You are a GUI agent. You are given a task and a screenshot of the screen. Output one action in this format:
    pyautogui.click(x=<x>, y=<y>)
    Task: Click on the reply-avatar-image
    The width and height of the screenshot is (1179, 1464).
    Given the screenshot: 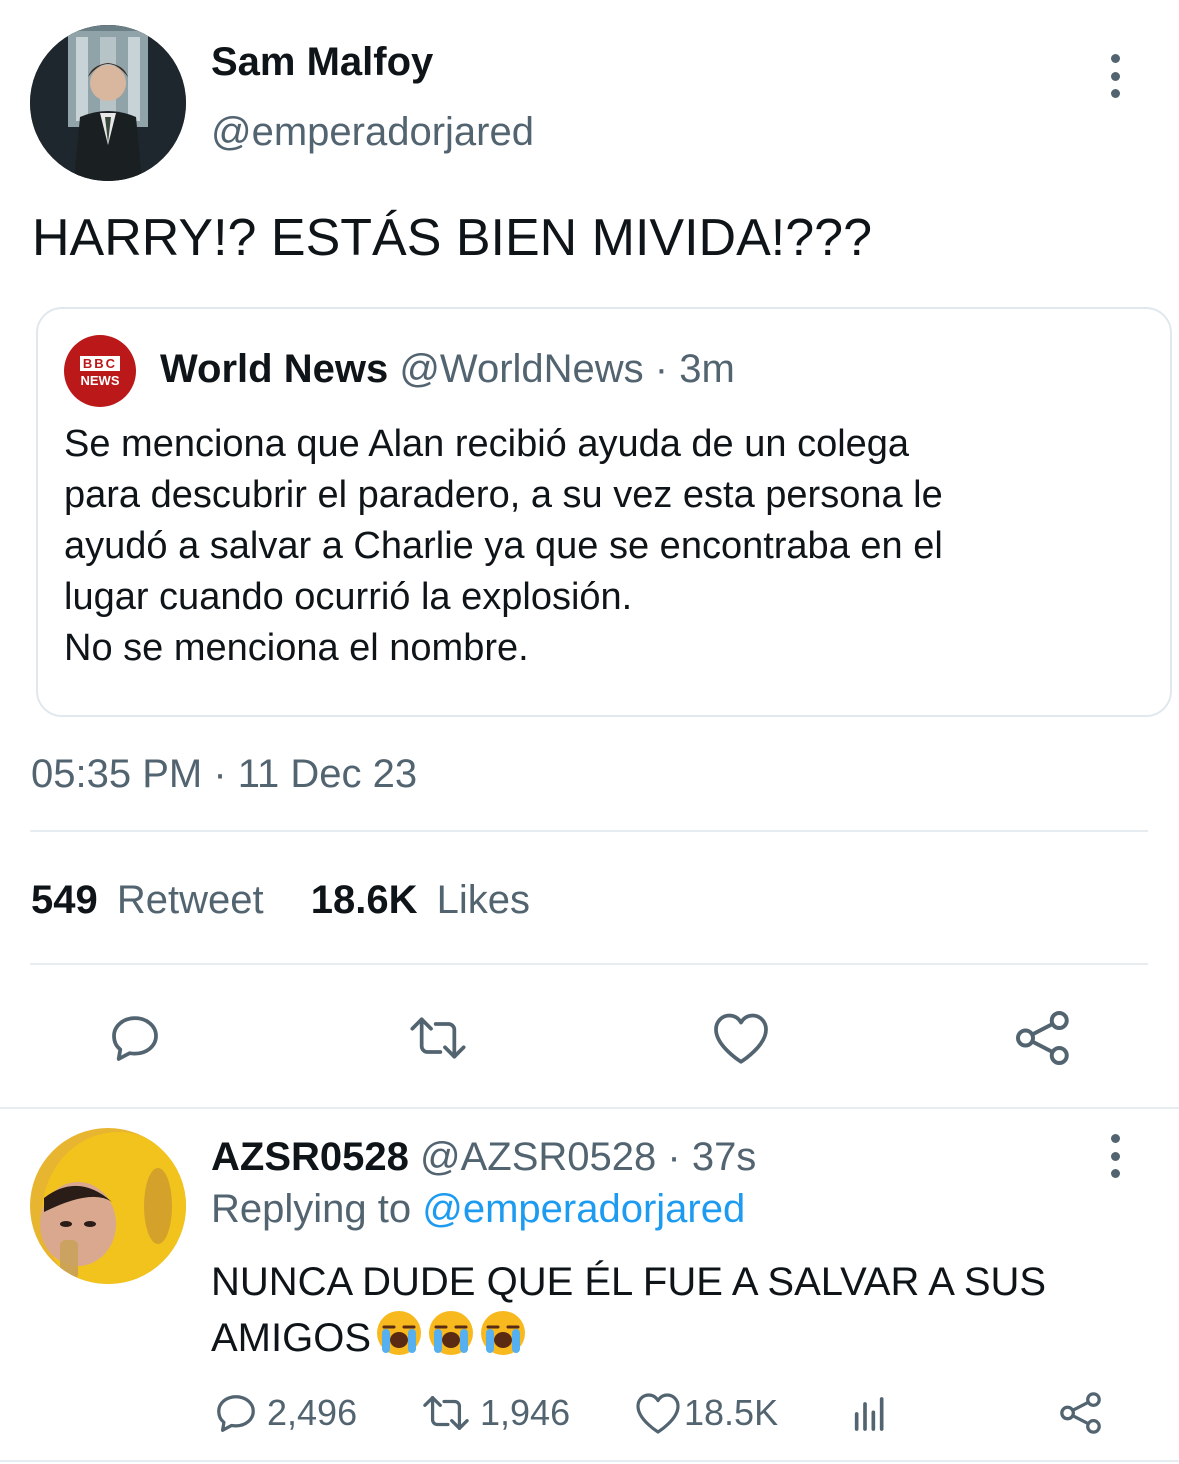 What is the action you would take?
    pyautogui.click(x=108, y=1206)
    